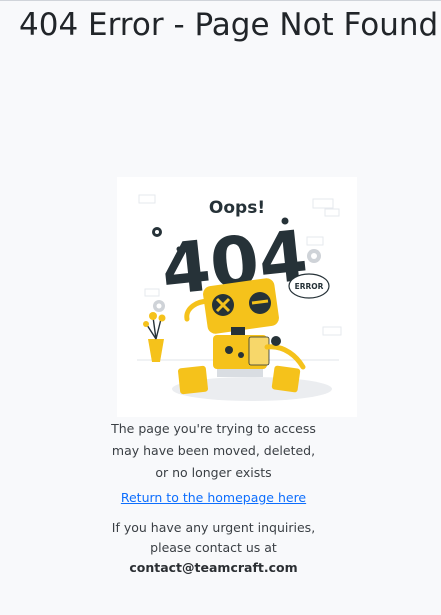  I want to click on page-title: 404 Error - Page Not Found, so click(229, 25).